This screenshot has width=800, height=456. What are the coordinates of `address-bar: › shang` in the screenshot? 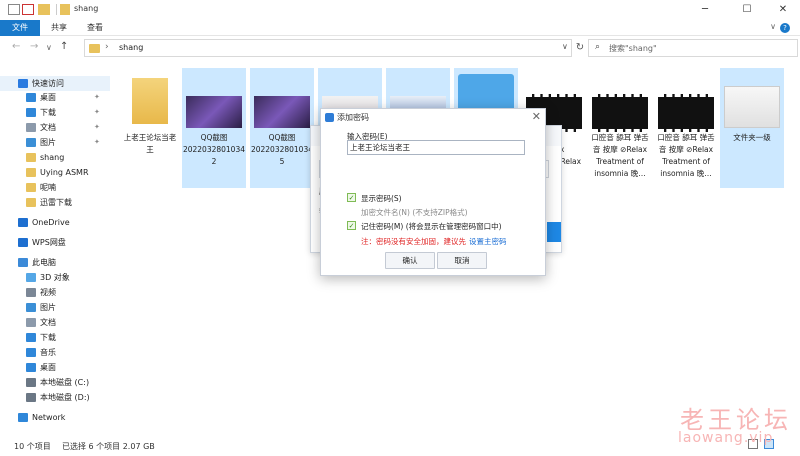 It's located at (328, 48).